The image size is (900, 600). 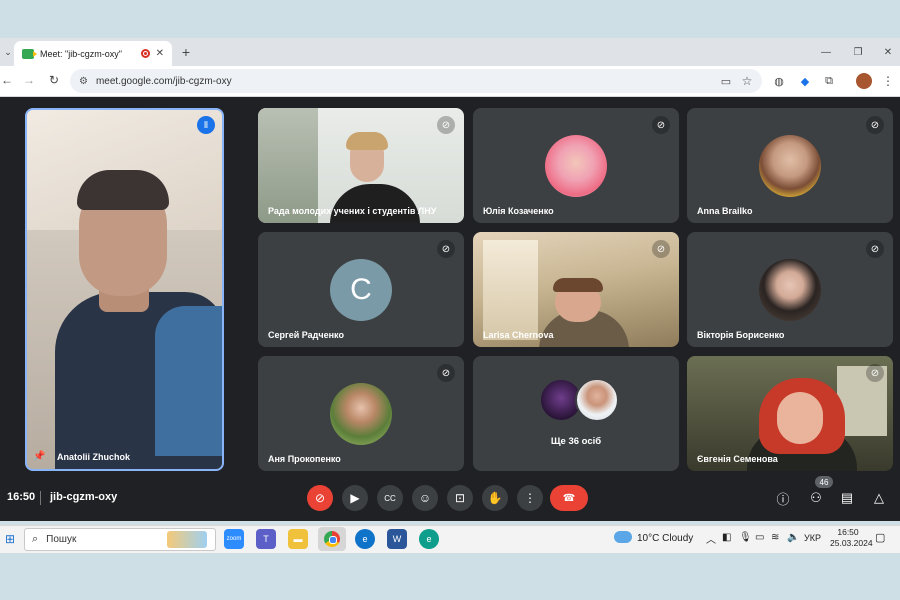 I want to click on maximize-button: ❐, so click(x=858, y=52).